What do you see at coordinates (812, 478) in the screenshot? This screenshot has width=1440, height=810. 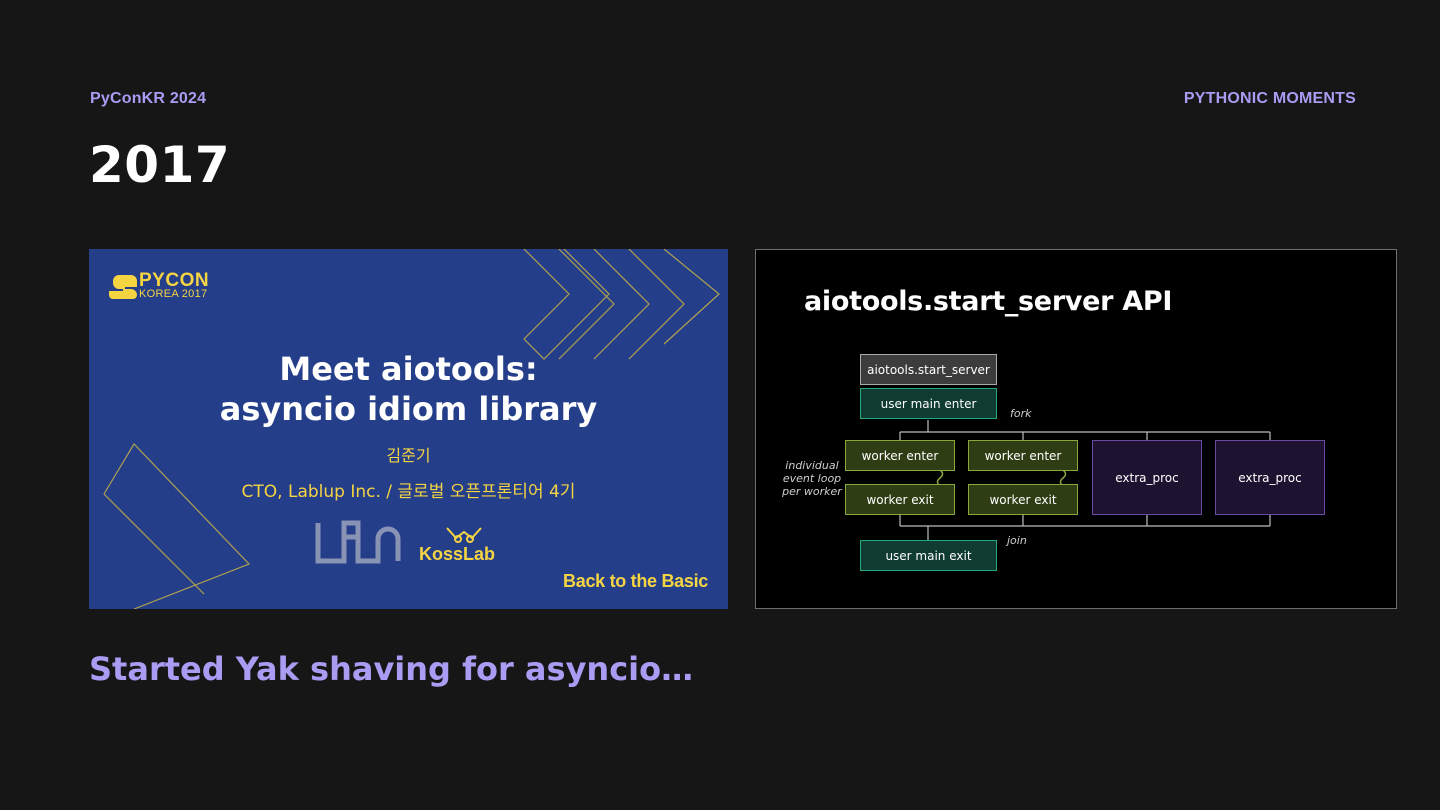 I see `event-loop-note: individual event loop per worker` at bounding box center [812, 478].